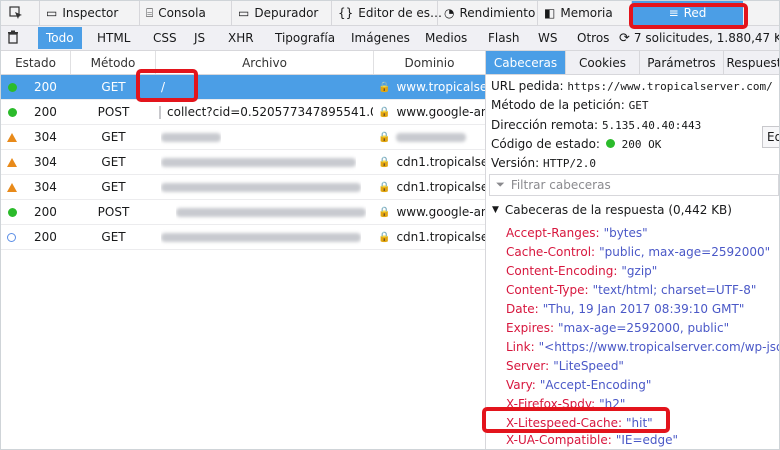  What do you see at coordinates (113, 62) in the screenshot?
I see `column-method: Método` at bounding box center [113, 62].